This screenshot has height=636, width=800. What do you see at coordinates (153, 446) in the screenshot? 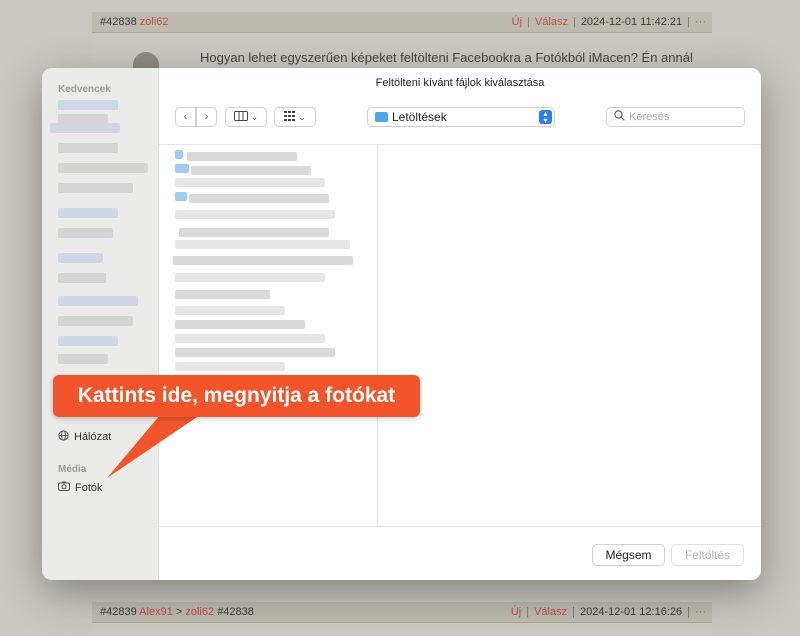
I see `callout-arrow` at bounding box center [153, 446].